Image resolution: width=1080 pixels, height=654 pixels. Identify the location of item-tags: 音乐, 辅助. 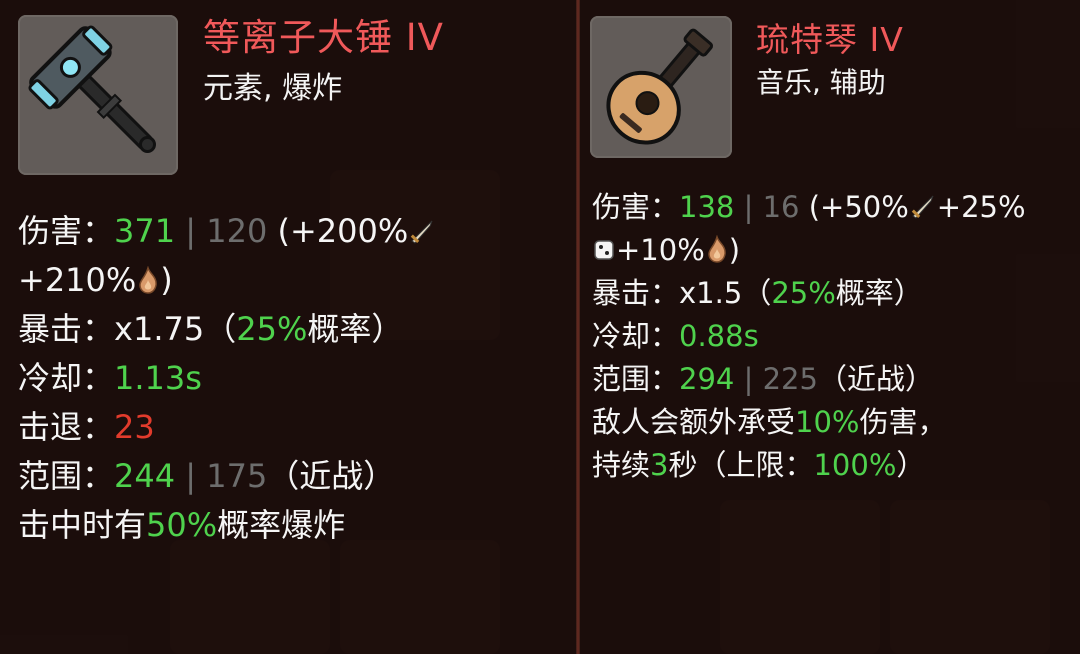
(821, 82).